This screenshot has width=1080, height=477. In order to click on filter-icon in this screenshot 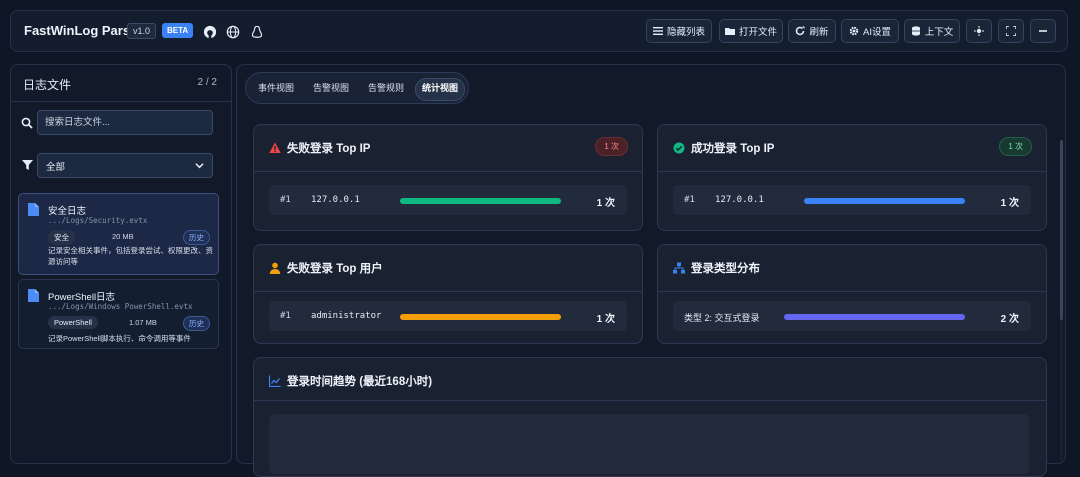, I will do `click(27, 165)`.